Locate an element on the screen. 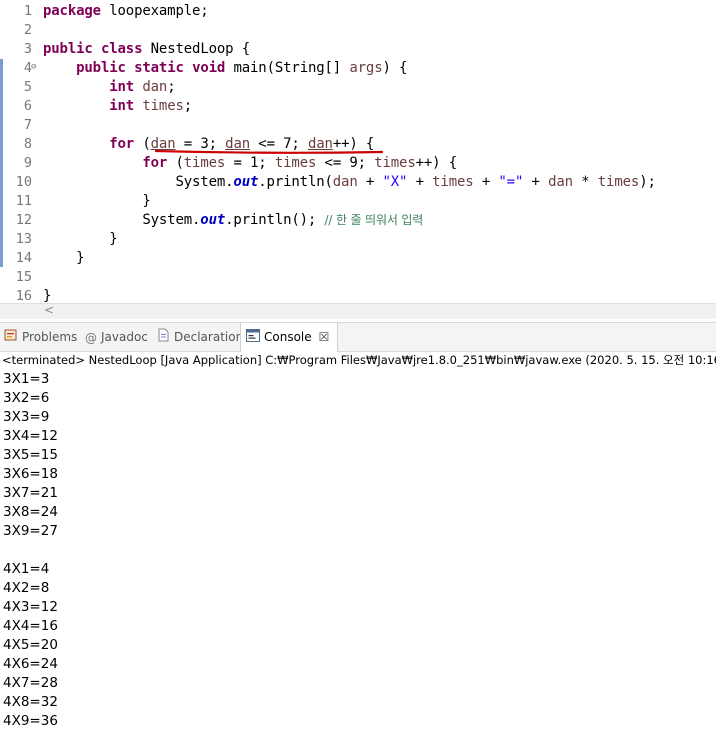  console-output-line: 3X6=18 is located at coordinates (30, 474).